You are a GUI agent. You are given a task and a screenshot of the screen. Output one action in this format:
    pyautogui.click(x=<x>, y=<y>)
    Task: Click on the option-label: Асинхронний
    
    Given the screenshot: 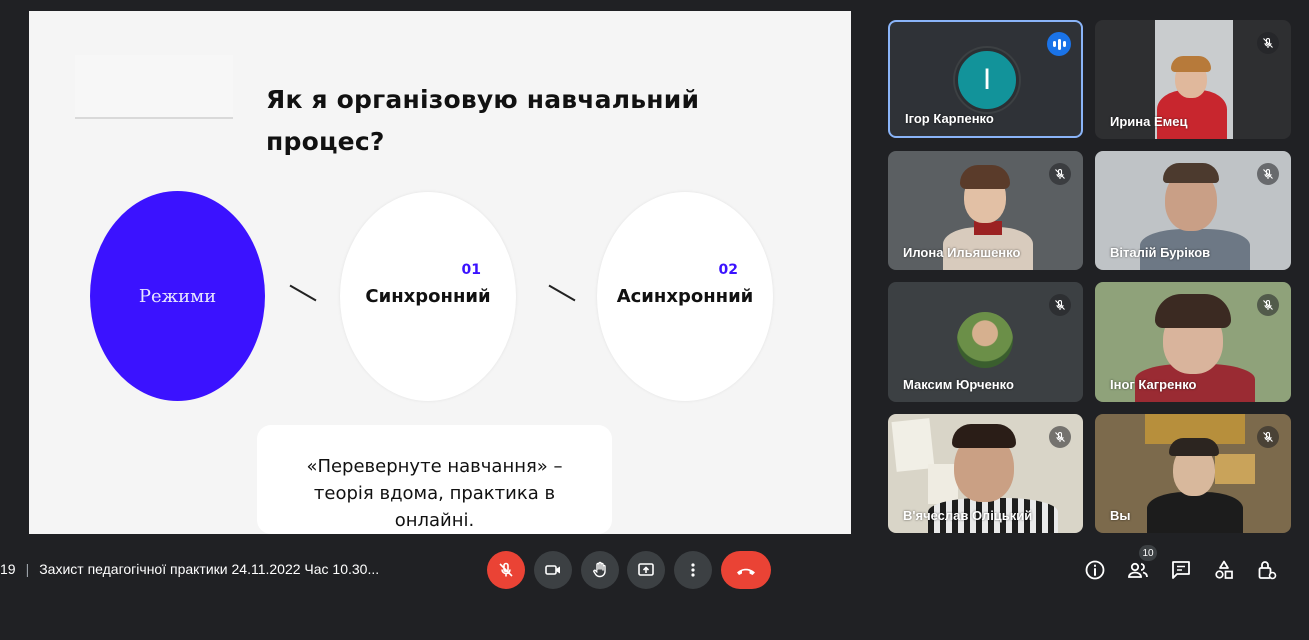 What is the action you would take?
    pyautogui.click(x=685, y=296)
    